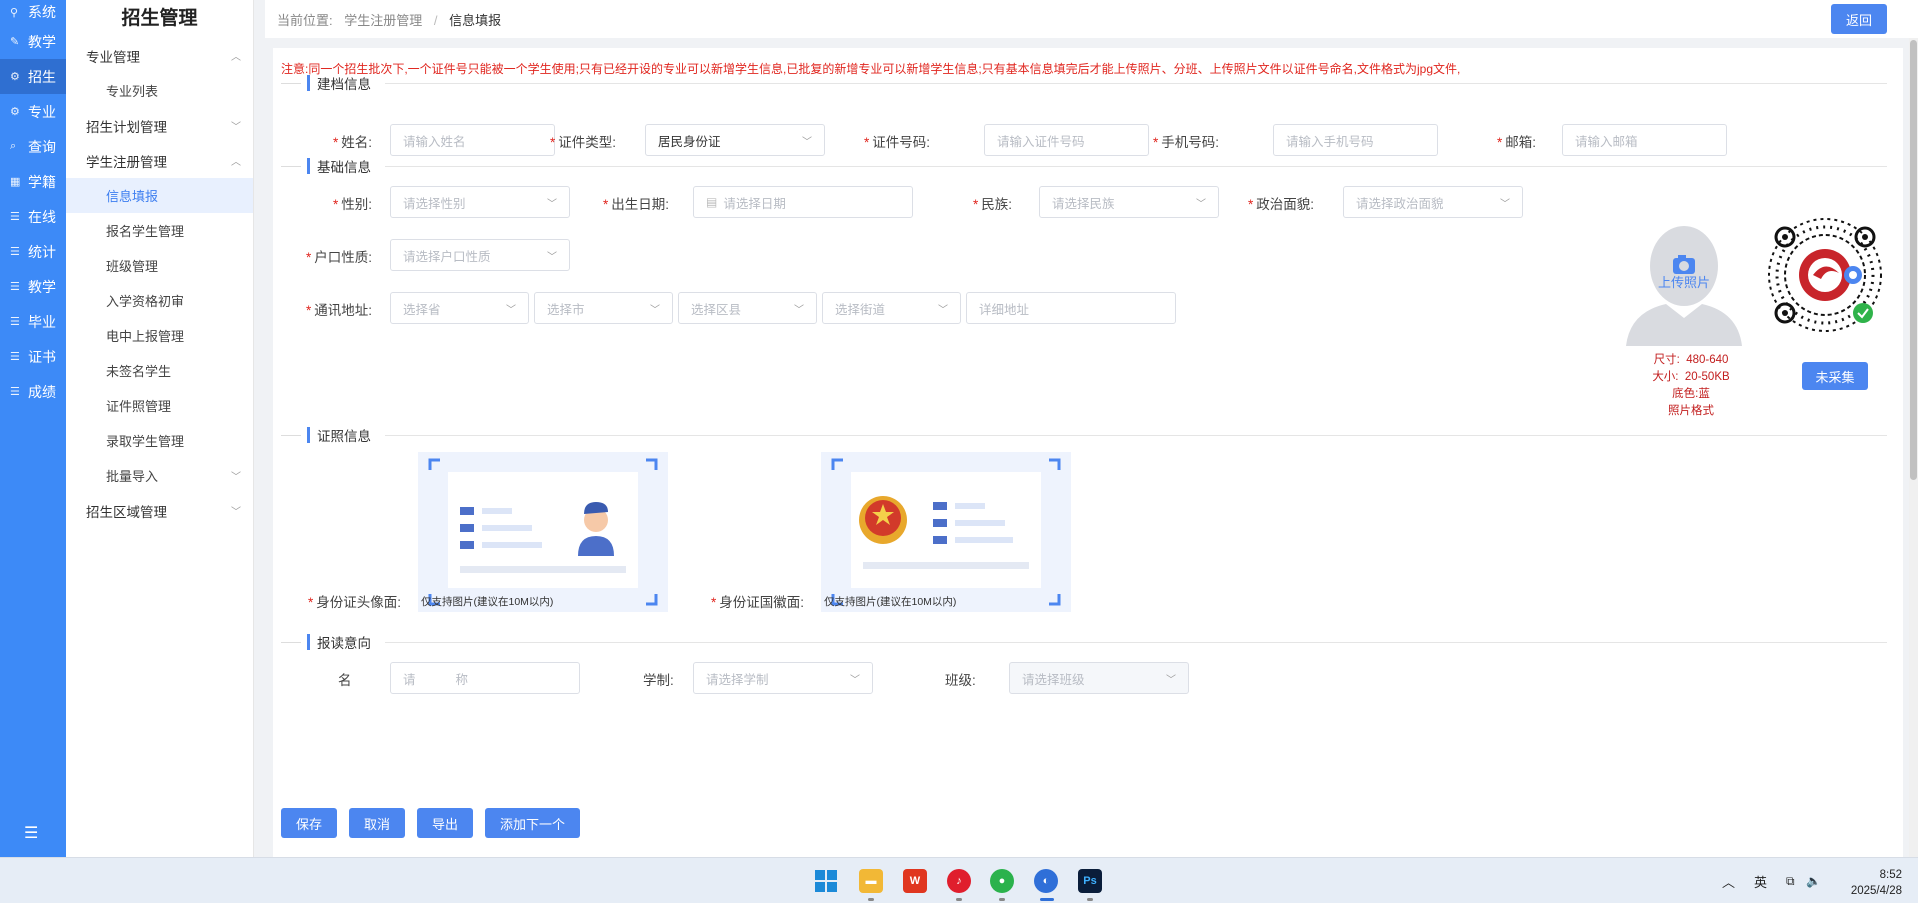  I want to click on module-nav-item: ⚲ 系统, so click(33, 12).